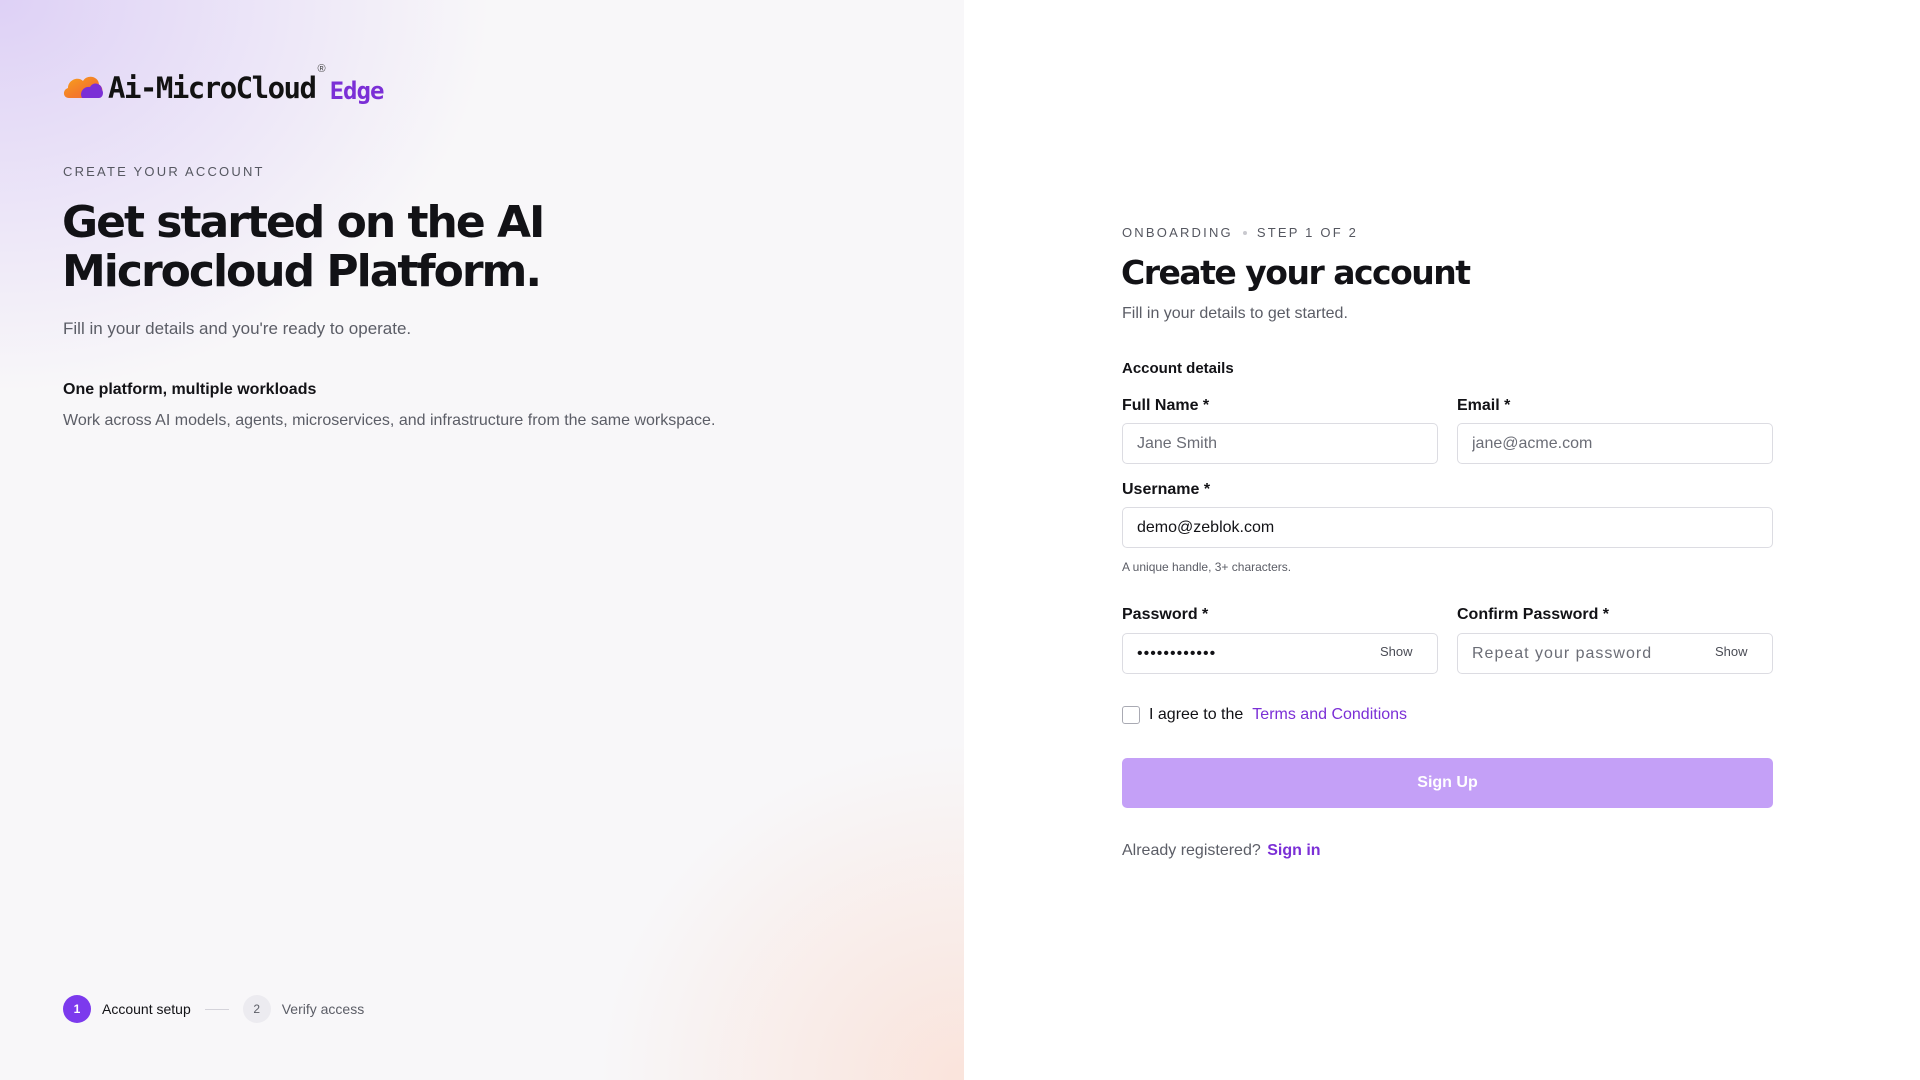  What do you see at coordinates (1207, 567) in the screenshot?
I see `username-hint: A unique handle, 3+ characters.` at bounding box center [1207, 567].